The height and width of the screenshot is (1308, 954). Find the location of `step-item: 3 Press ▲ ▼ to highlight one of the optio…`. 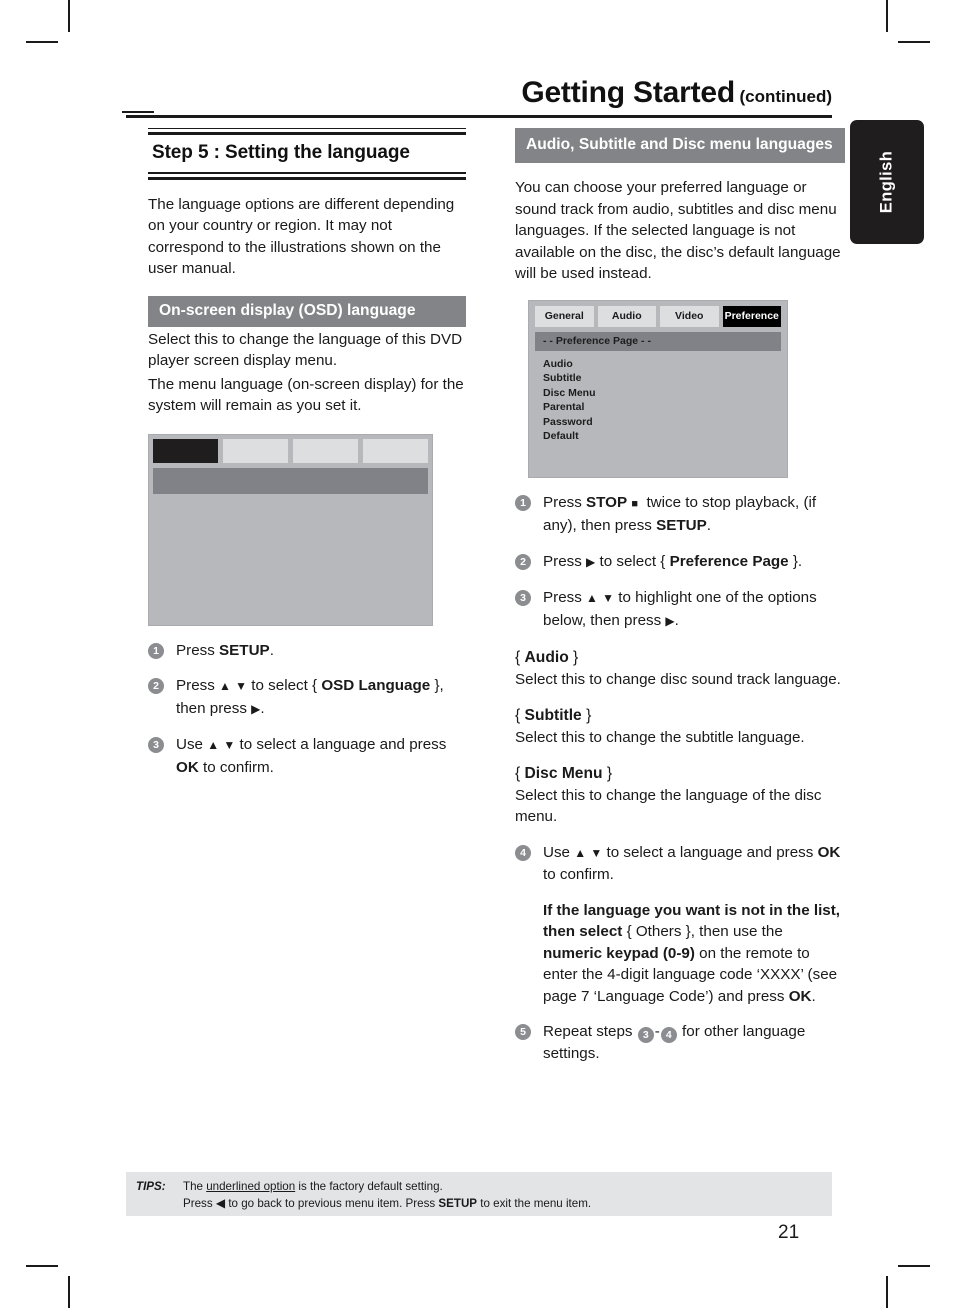

step-item: 3 Press ▲ ▼ to highlight one of the optio… is located at coordinates (680, 609).